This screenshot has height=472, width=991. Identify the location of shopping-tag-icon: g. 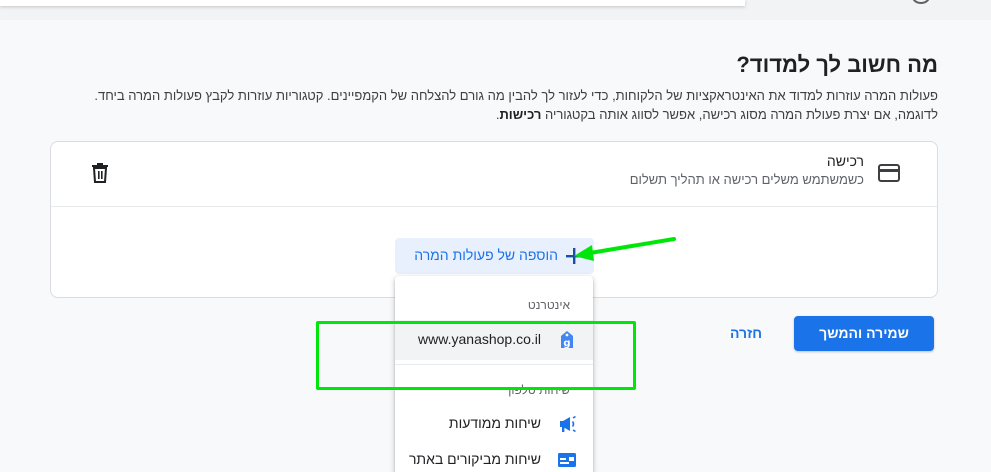
(567, 340).